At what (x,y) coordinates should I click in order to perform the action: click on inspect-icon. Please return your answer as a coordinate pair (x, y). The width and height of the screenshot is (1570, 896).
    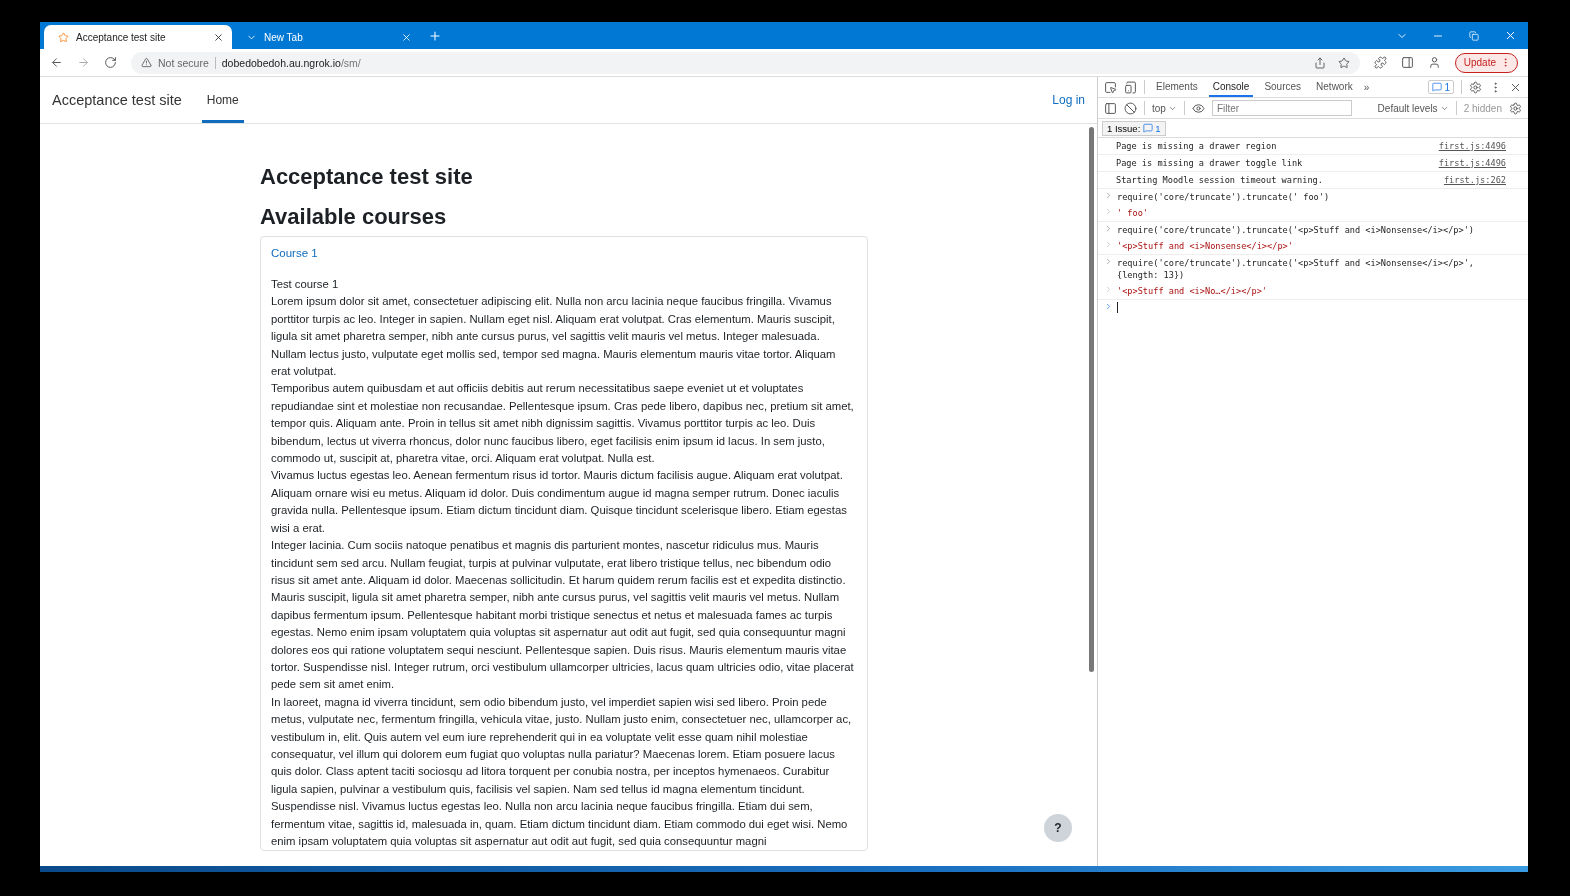
    Looking at the image, I should click on (1110, 87).